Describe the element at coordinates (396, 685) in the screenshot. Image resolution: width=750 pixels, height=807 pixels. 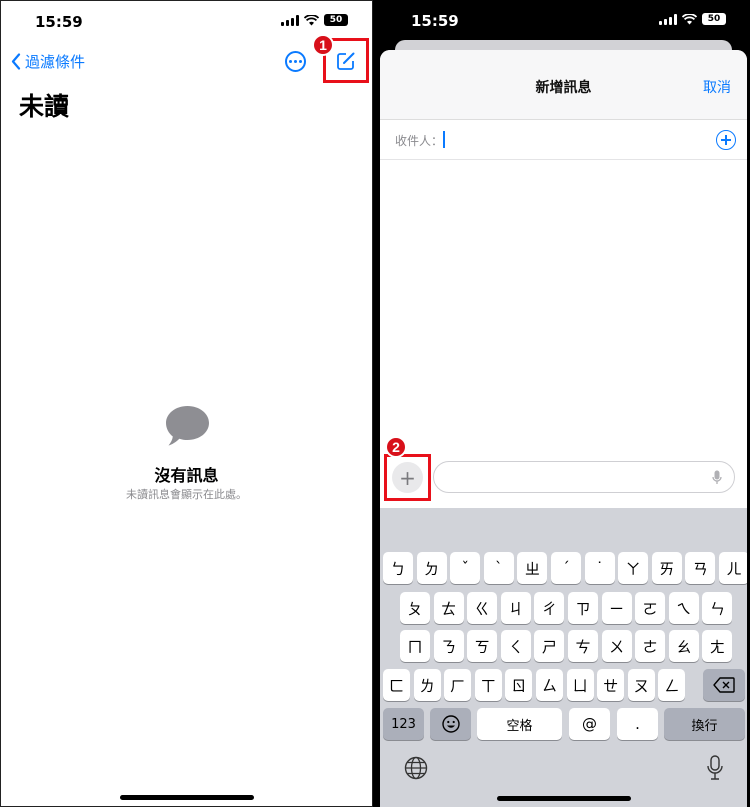
I see `key-1: ㄈ` at that location.